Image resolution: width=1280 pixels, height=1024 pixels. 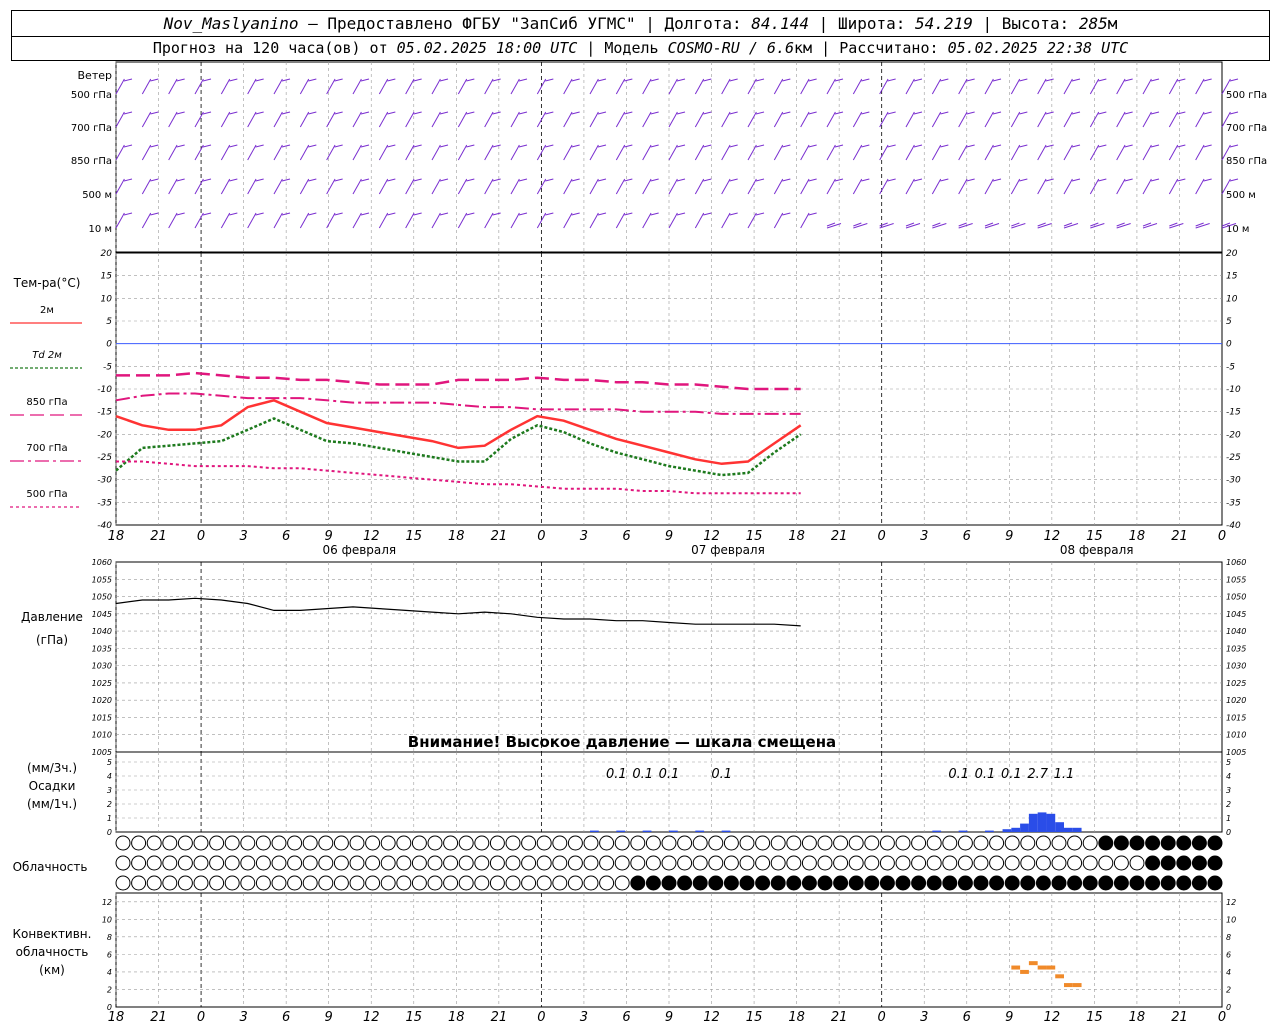 What do you see at coordinates (616, 774) in the screenshot?
I see `prec-total-label: 0.1` at bounding box center [616, 774].